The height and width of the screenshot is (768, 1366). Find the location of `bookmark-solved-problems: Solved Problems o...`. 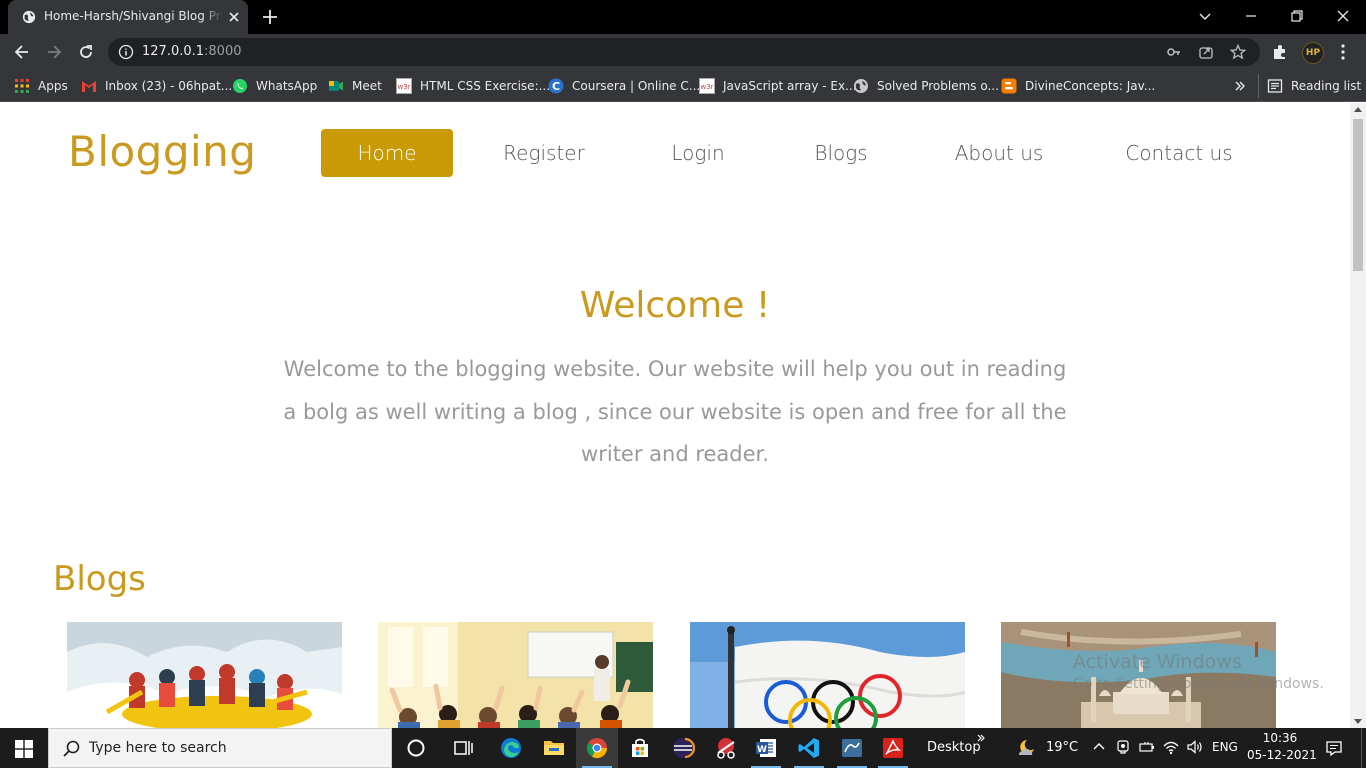

bookmark-solved-problems: Solved Problems o... is located at coordinates (926, 86).